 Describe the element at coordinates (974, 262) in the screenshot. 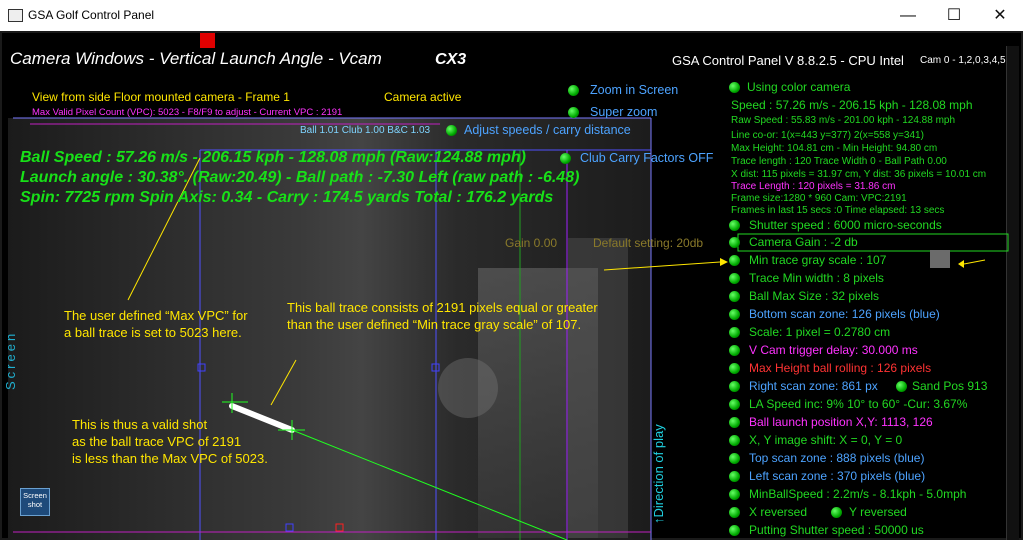

I see `arrow-gray-swatch` at that location.